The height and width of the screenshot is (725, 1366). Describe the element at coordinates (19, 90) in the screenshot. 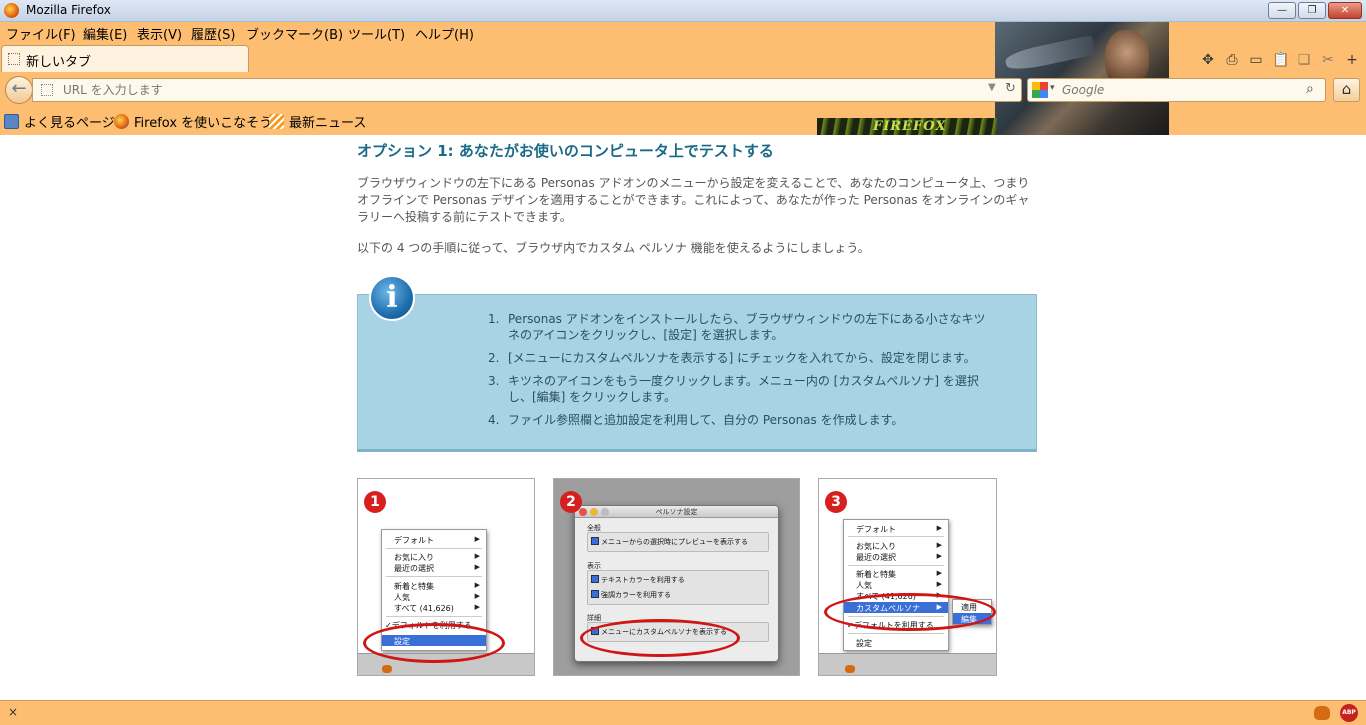

I see `back-button: ←` at that location.